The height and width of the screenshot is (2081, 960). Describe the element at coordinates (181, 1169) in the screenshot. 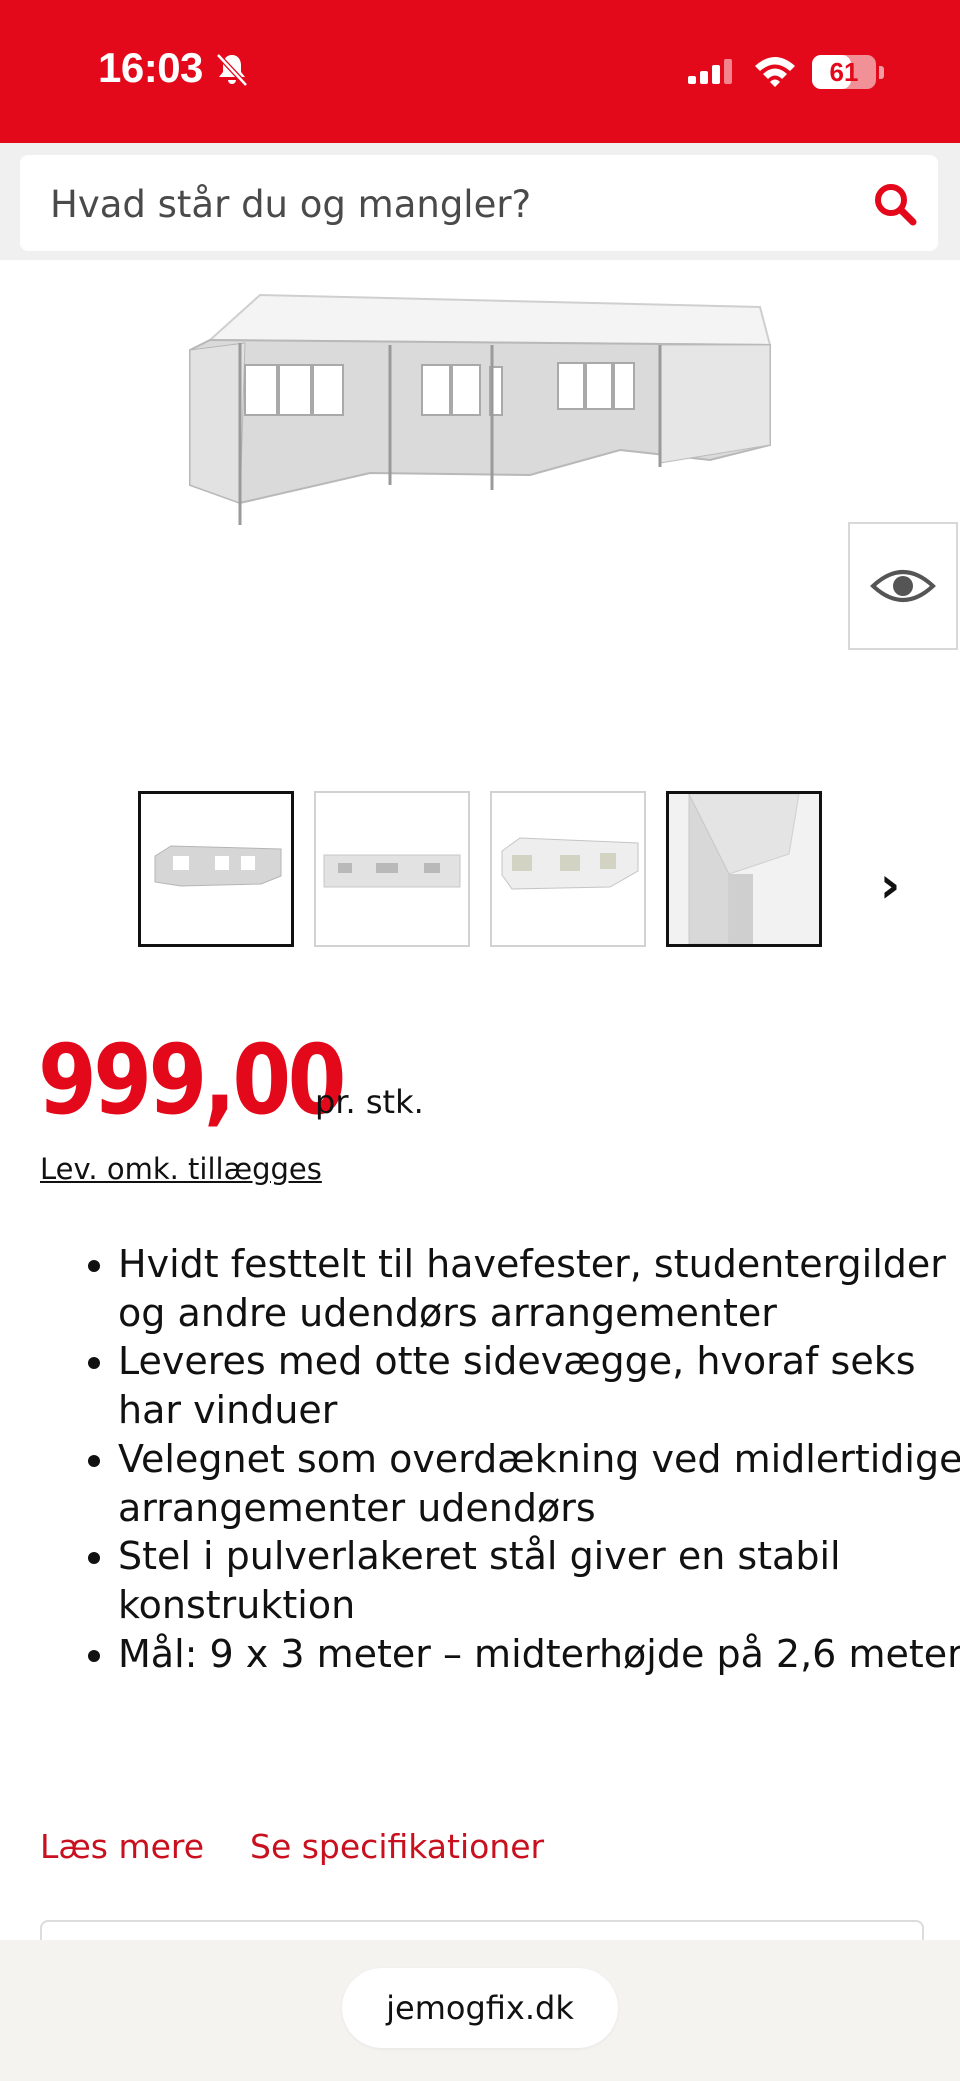

I see `delivery-cost-link: Lev. omk. tillægges` at that location.